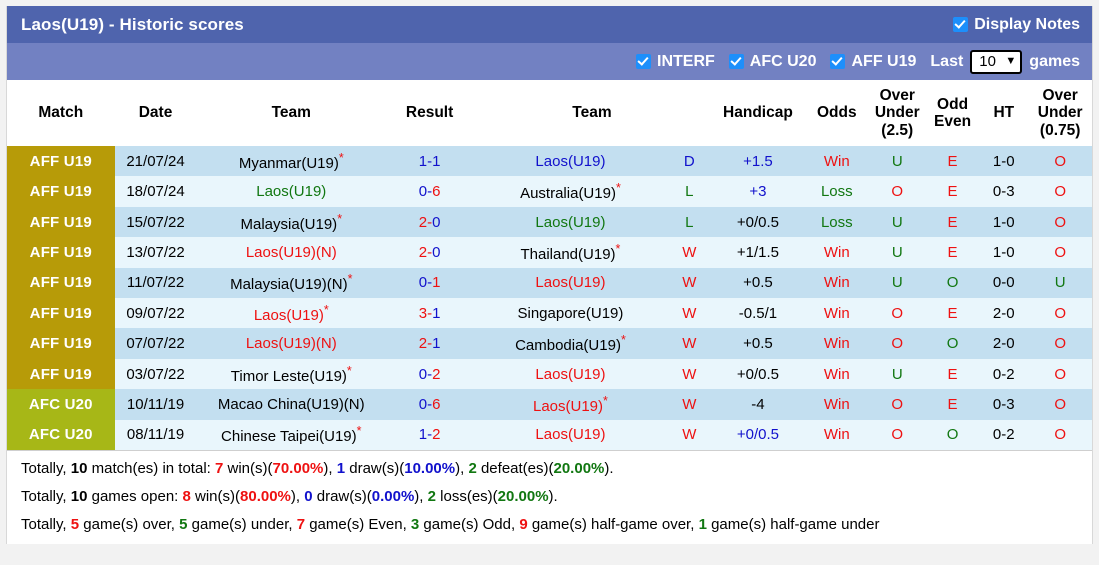 The height and width of the screenshot is (565, 1099). What do you see at coordinates (135, 497) in the screenshot?
I see `summary2-total-suffix: games open:` at bounding box center [135, 497].